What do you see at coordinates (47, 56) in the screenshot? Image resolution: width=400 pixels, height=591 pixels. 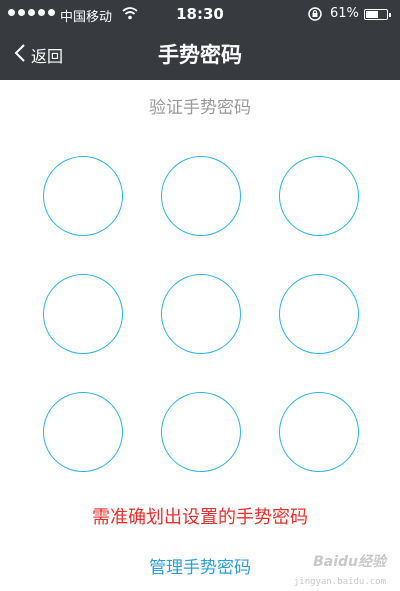 I see `back-label: 返回` at bounding box center [47, 56].